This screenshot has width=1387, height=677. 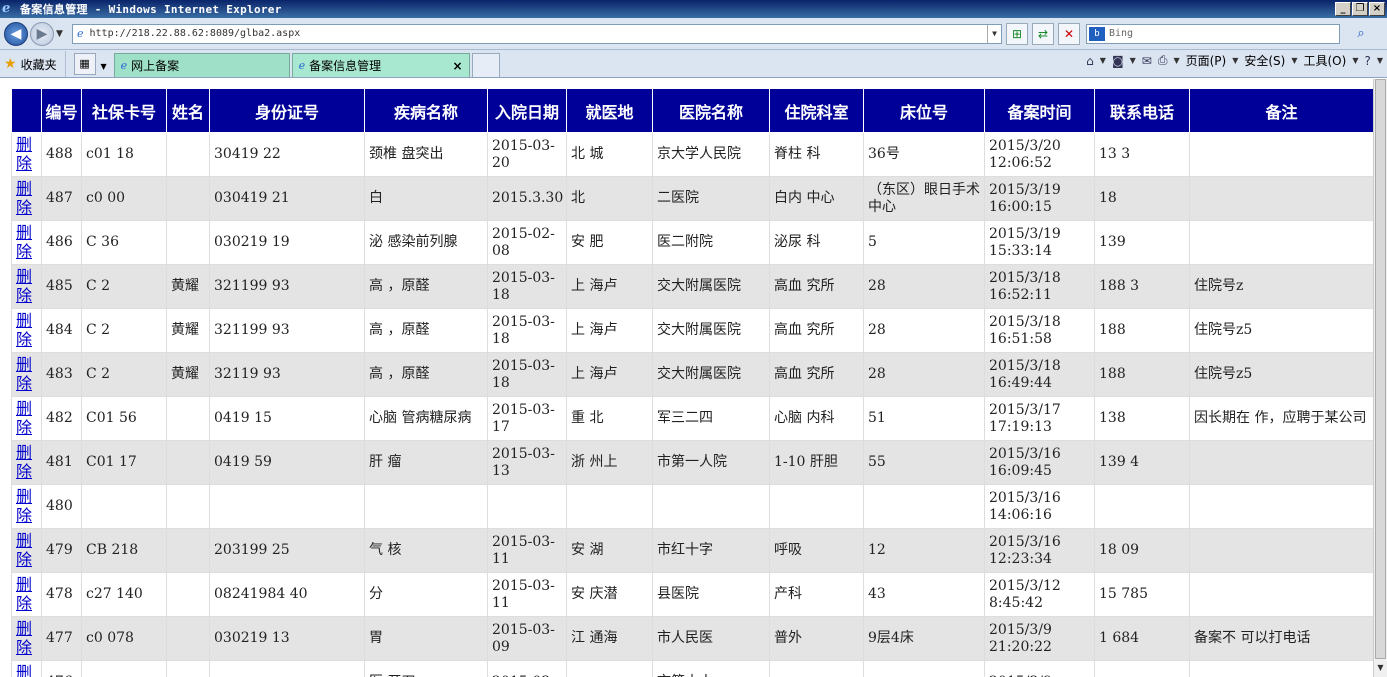 I want to click on print-dropdown-icon: ▼, so click(x=1176, y=60).